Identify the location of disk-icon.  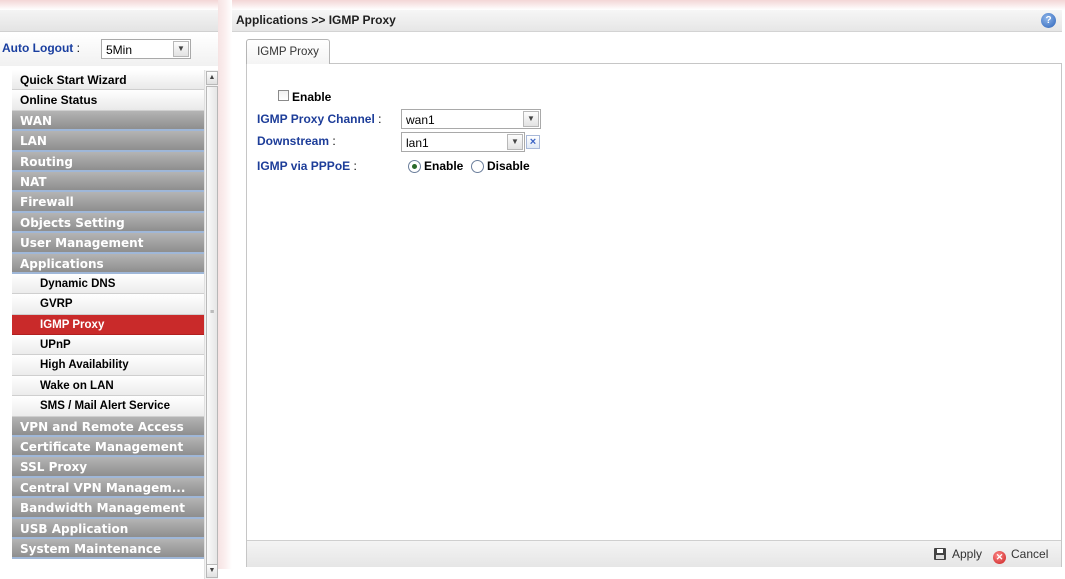
(940, 554).